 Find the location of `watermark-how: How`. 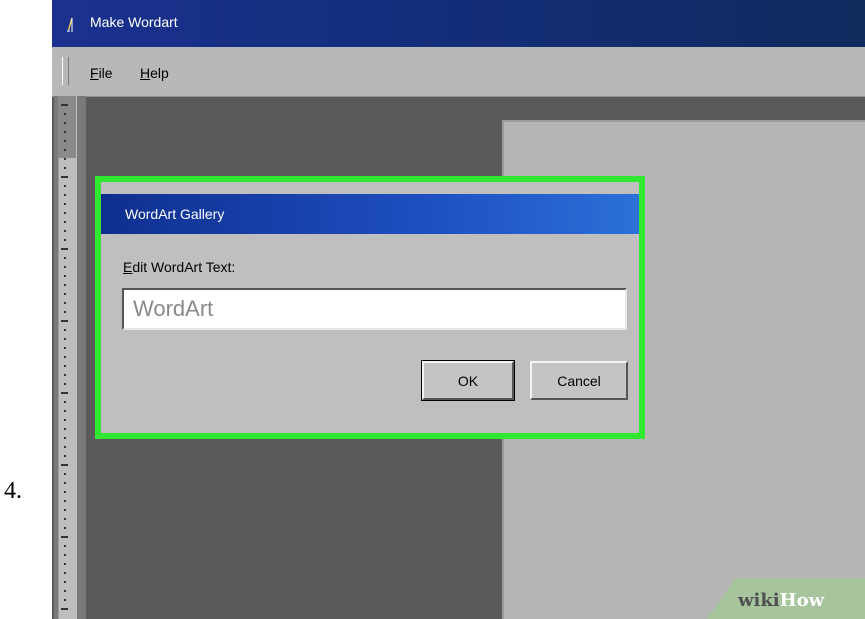

watermark-how: How is located at coordinates (802, 600).